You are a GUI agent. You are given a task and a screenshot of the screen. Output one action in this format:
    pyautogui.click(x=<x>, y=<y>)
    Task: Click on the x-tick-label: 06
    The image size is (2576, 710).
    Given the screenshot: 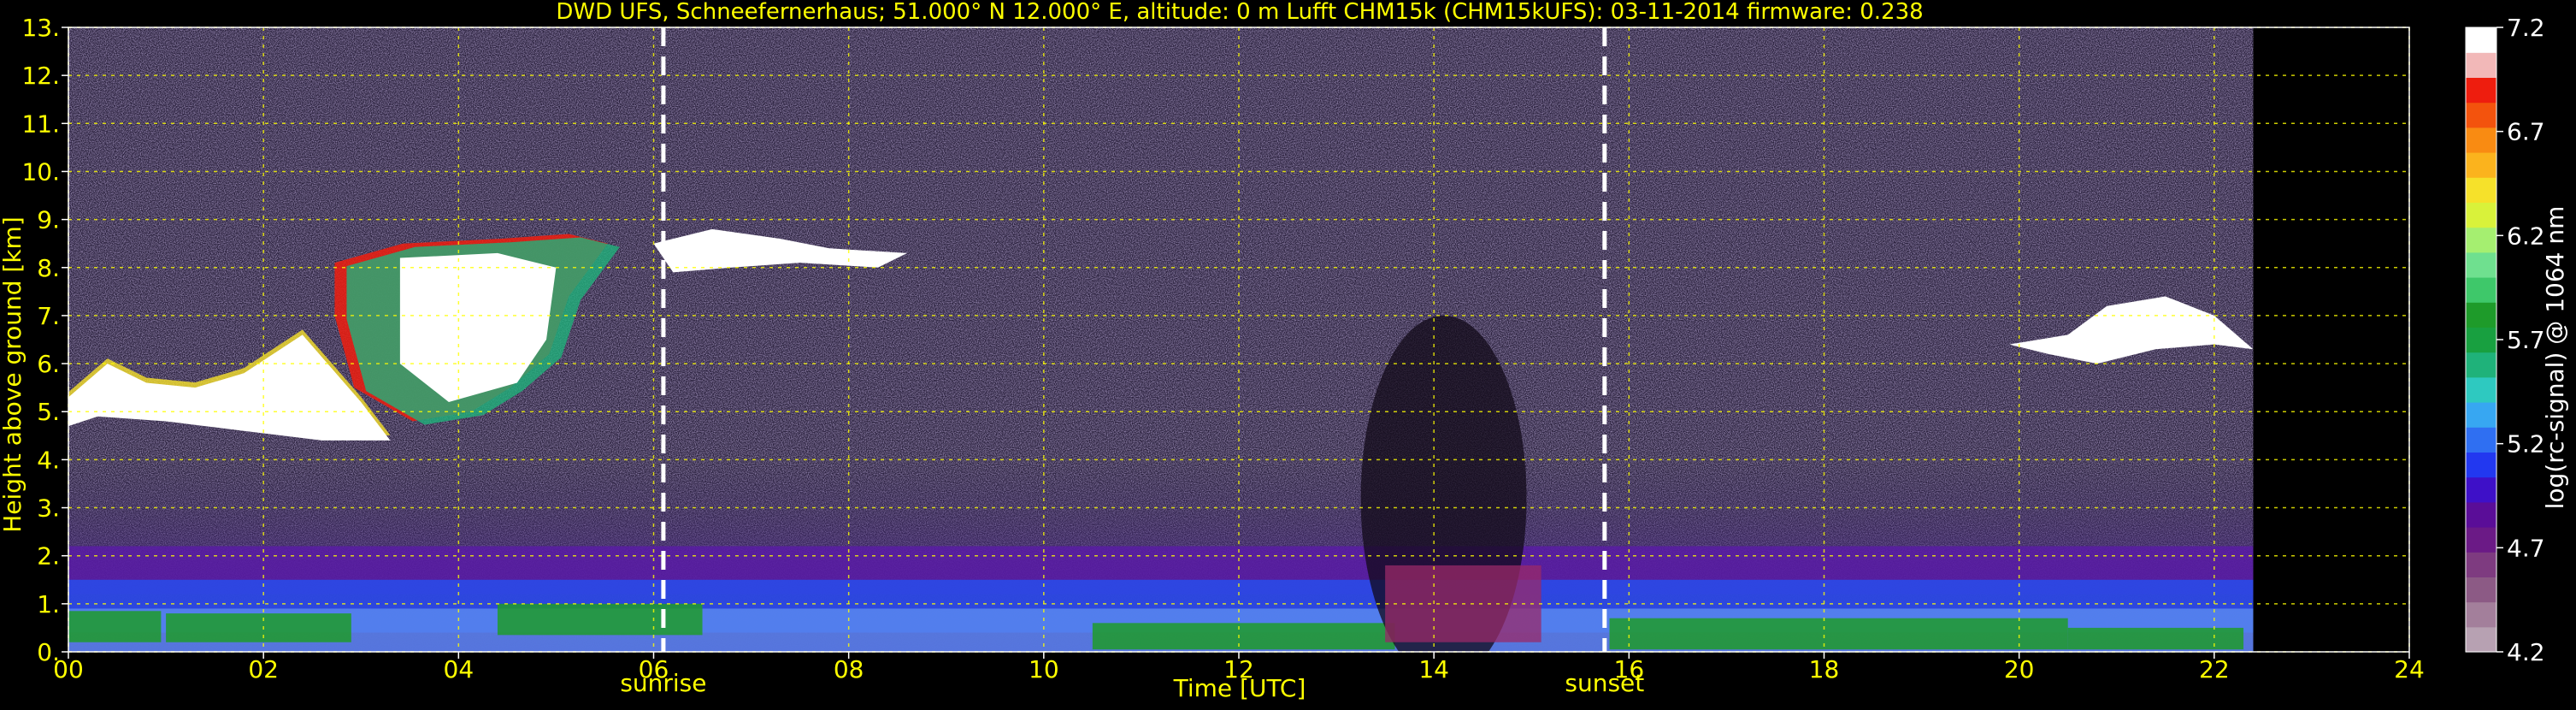 What is the action you would take?
    pyautogui.click(x=654, y=669)
    